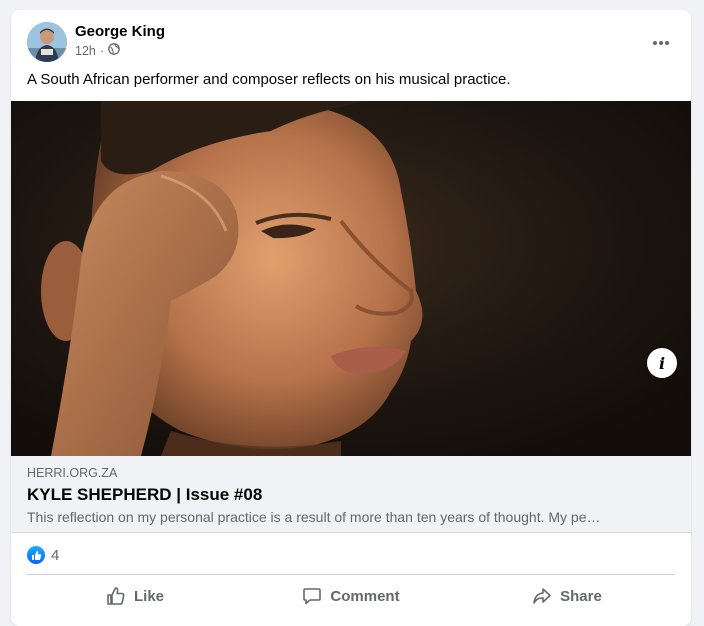 This screenshot has width=704, height=626. I want to click on author-name: George King, so click(120, 31).